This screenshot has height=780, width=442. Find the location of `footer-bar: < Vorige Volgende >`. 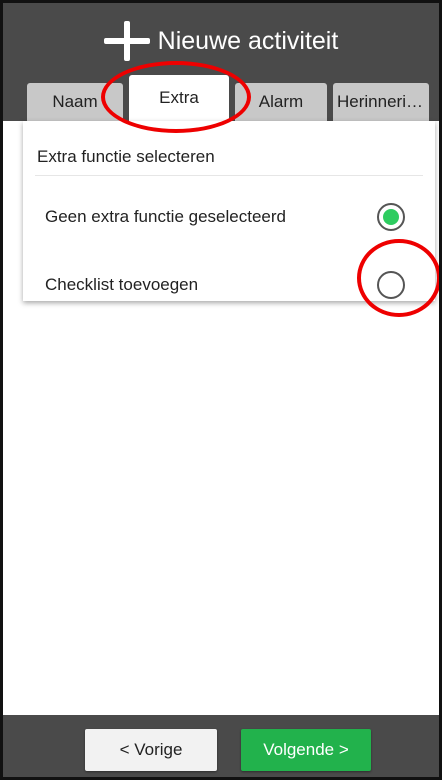

footer-bar: < Vorige Volgende > is located at coordinates (221, 746).